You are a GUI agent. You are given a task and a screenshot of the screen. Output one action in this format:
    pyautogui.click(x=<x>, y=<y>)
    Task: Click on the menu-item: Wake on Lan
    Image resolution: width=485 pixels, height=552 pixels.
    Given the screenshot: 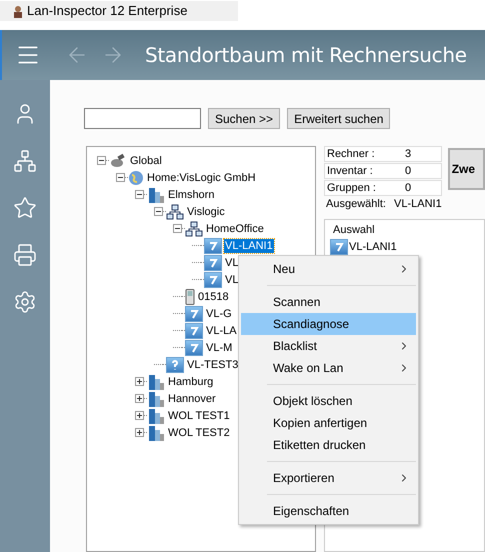 What is the action you would take?
    pyautogui.click(x=328, y=368)
    